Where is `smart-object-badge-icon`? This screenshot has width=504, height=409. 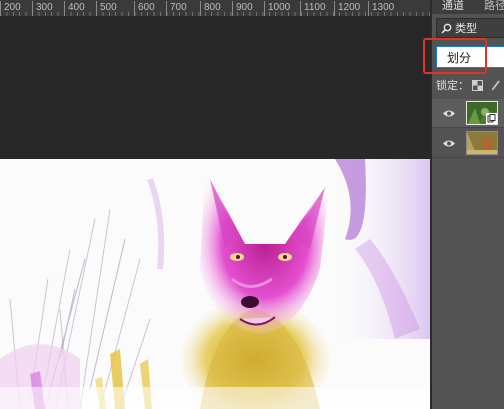 smart-object-badge-icon is located at coordinates (491, 118).